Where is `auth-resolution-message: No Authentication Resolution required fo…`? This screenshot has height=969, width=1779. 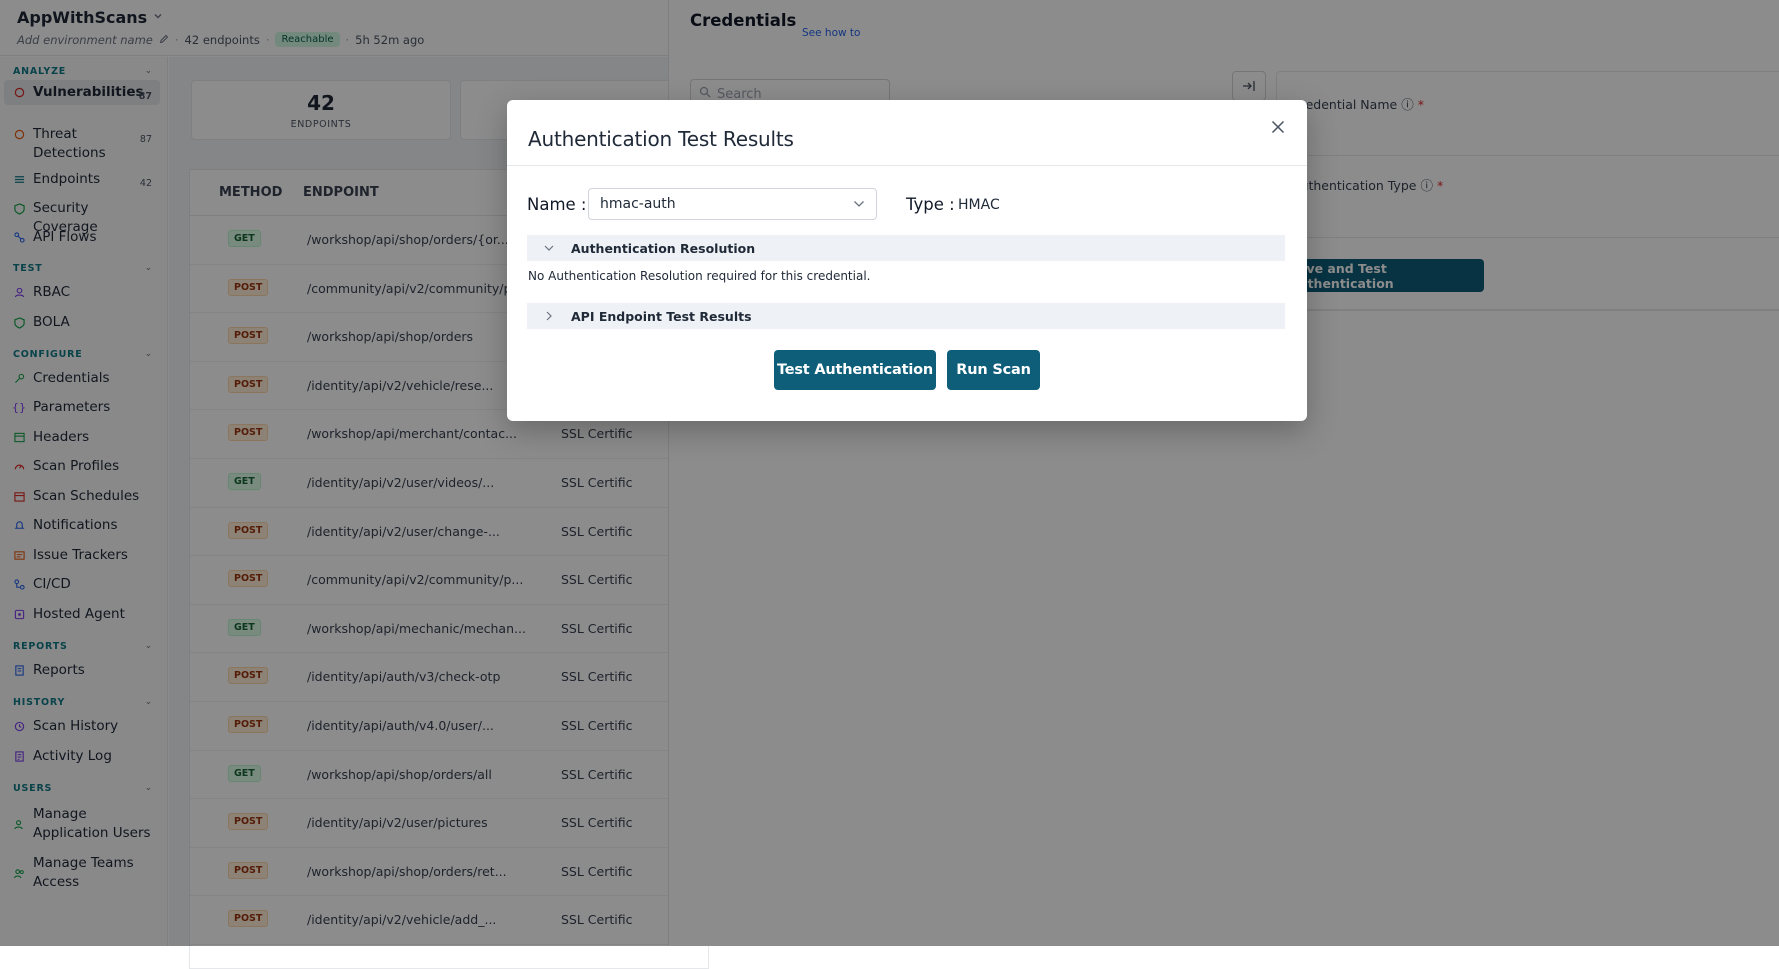
auth-resolution-message: No Authentication Resolution required fo… is located at coordinates (699, 276).